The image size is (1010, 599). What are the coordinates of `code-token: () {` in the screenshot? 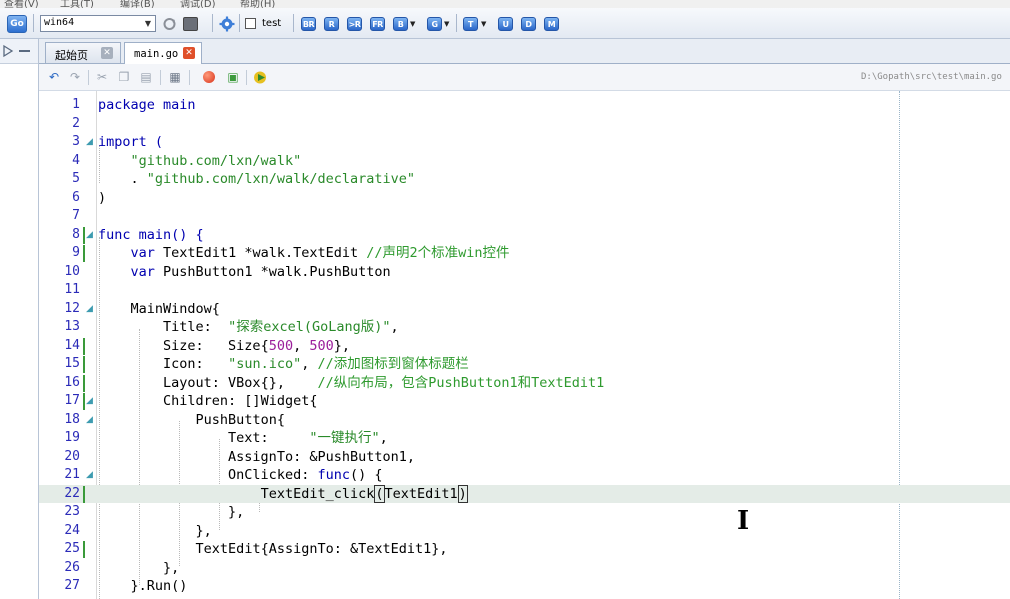 It's located at (366, 475).